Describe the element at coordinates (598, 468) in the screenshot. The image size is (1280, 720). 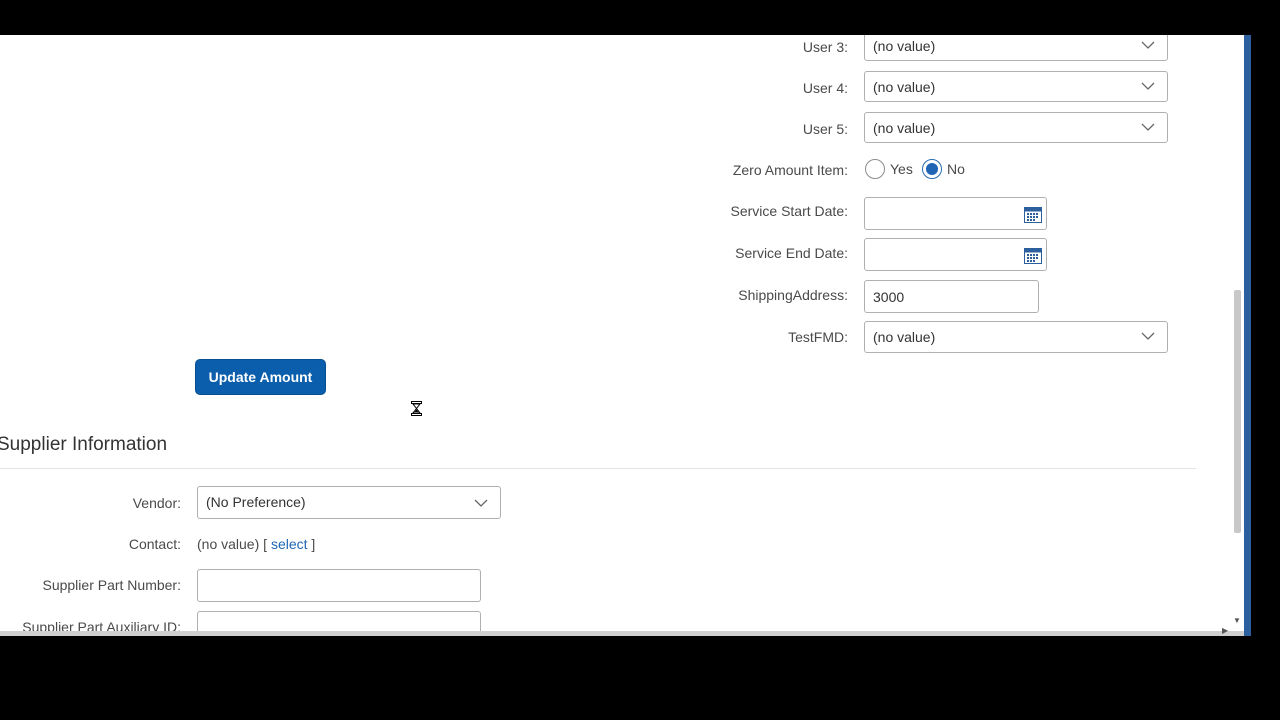
I see `section-divider` at that location.